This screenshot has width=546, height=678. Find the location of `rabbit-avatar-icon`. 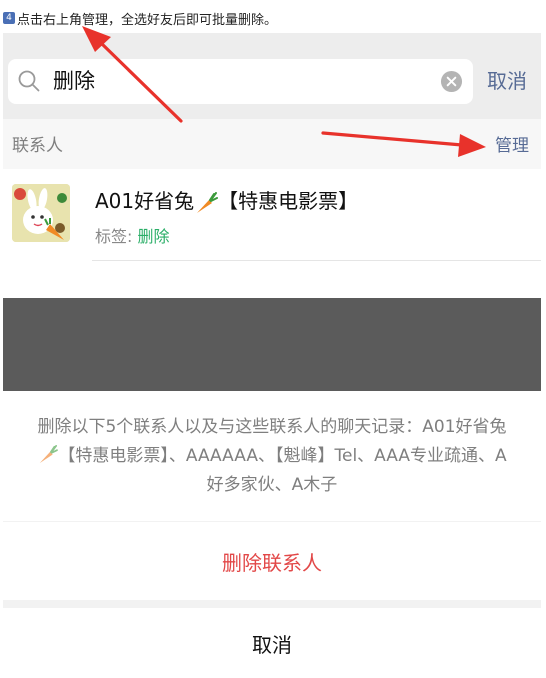

rabbit-avatar-icon is located at coordinates (41, 213).